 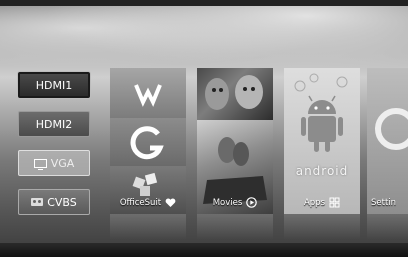 I want to click on top-bezel, so click(x=204, y=3).